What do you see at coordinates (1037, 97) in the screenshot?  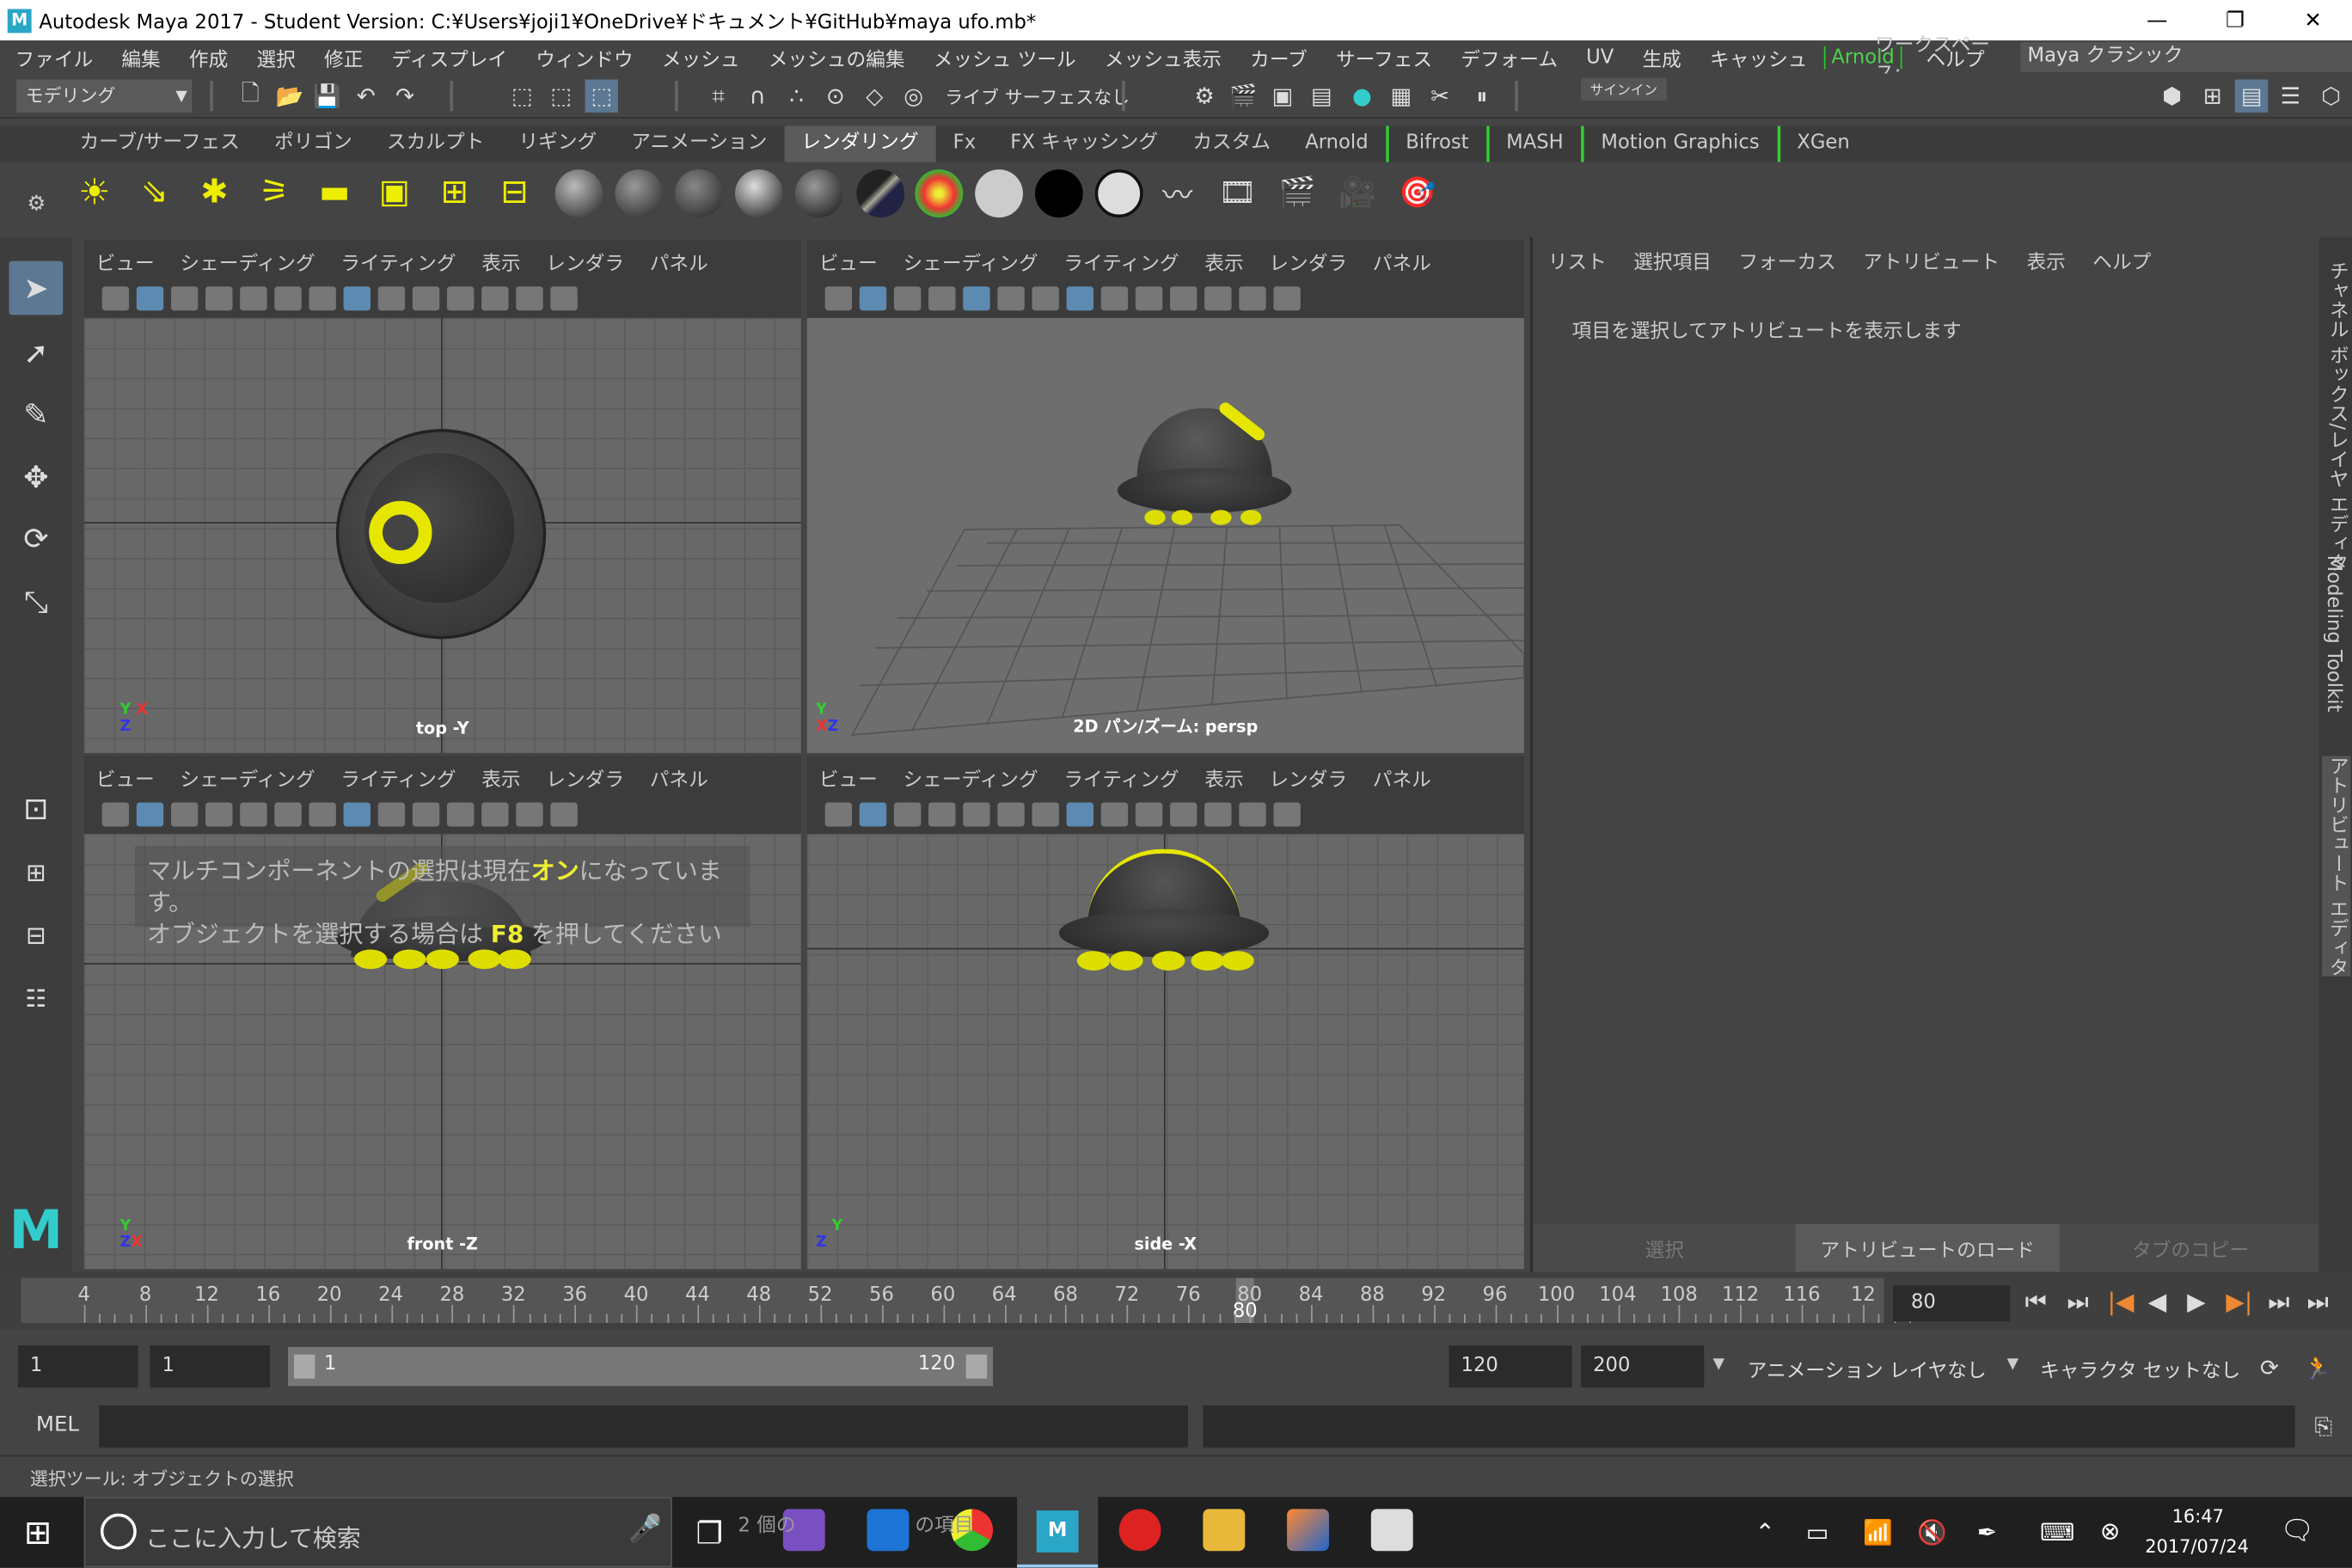 I see `live-surface-label: ライブ サーフェスなし` at bounding box center [1037, 97].